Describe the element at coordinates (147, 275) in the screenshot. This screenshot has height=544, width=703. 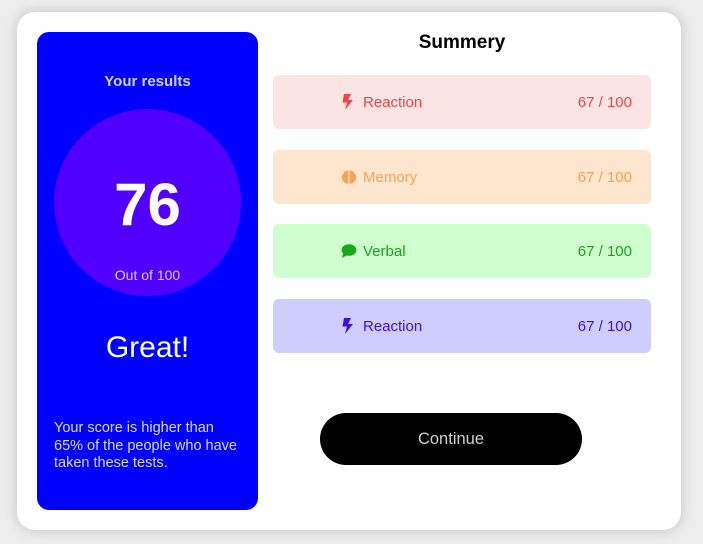
I see `score-out-of: Out of 100` at that location.